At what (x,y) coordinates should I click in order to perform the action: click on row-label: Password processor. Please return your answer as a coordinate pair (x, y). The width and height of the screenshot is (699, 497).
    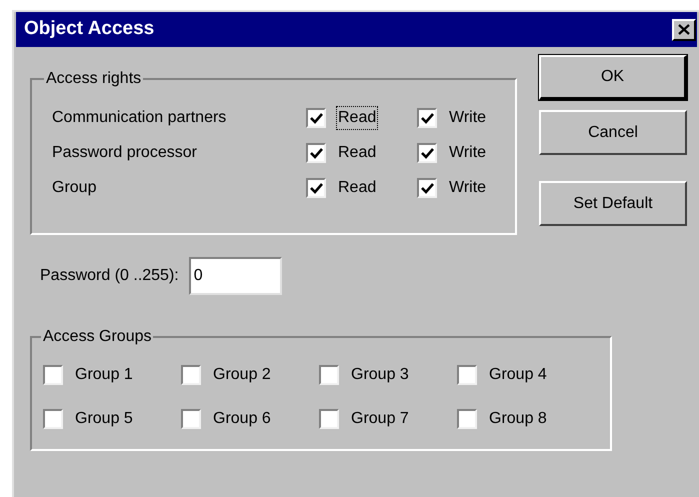
    Looking at the image, I should click on (125, 153).